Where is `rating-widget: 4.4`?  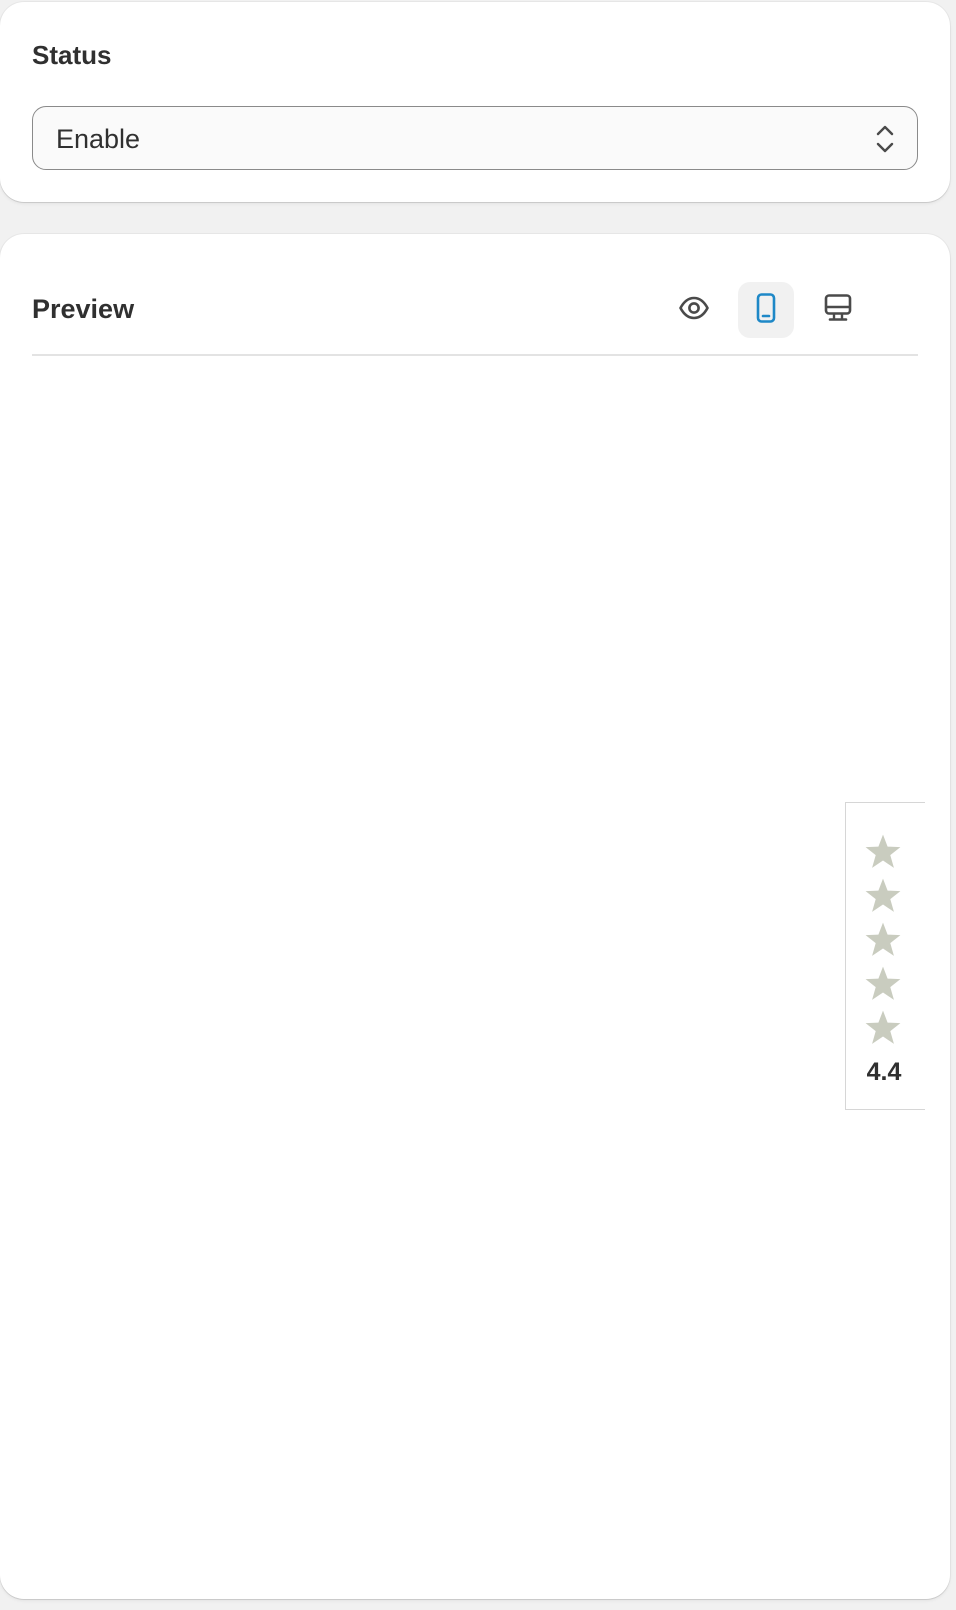
rating-widget: 4.4 is located at coordinates (885, 956).